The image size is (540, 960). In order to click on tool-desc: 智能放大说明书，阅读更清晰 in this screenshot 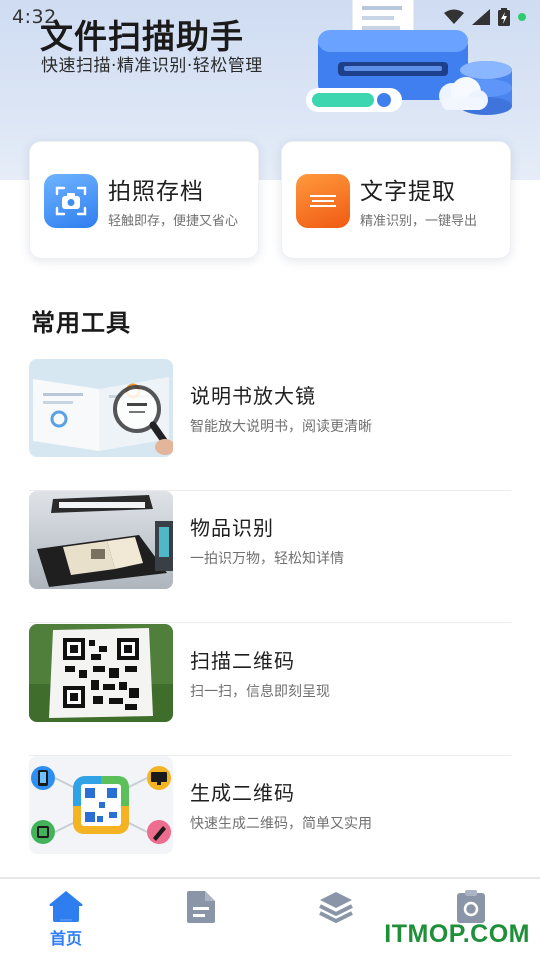, I will do `click(281, 427)`.